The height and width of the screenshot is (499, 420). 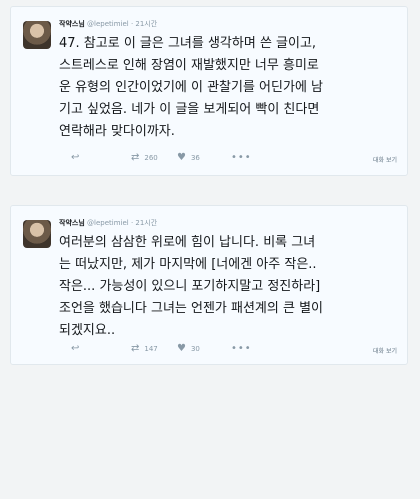 I want to click on like-count: 30, so click(x=195, y=349).